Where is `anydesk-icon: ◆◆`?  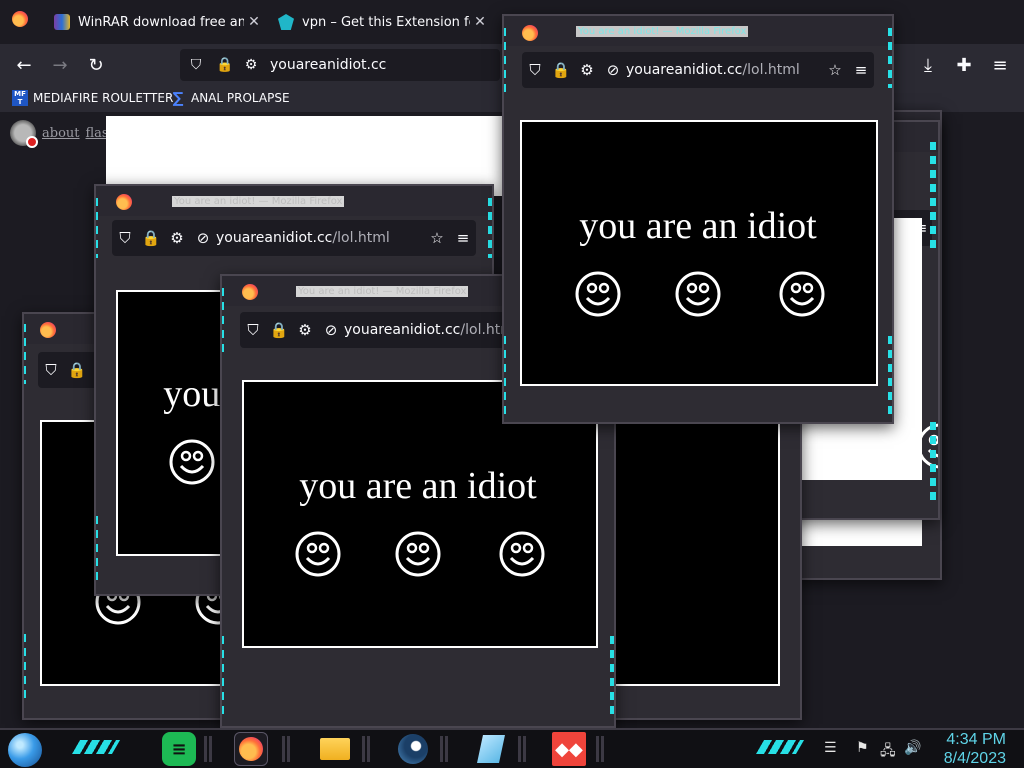 anydesk-icon: ◆◆ is located at coordinates (569, 749).